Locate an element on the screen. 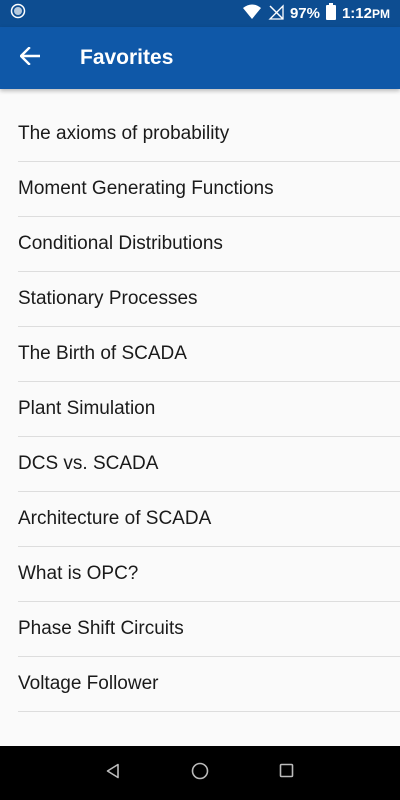 This screenshot has height=800, width=400. back-triangle-icon is located at coordinates (113, 773).